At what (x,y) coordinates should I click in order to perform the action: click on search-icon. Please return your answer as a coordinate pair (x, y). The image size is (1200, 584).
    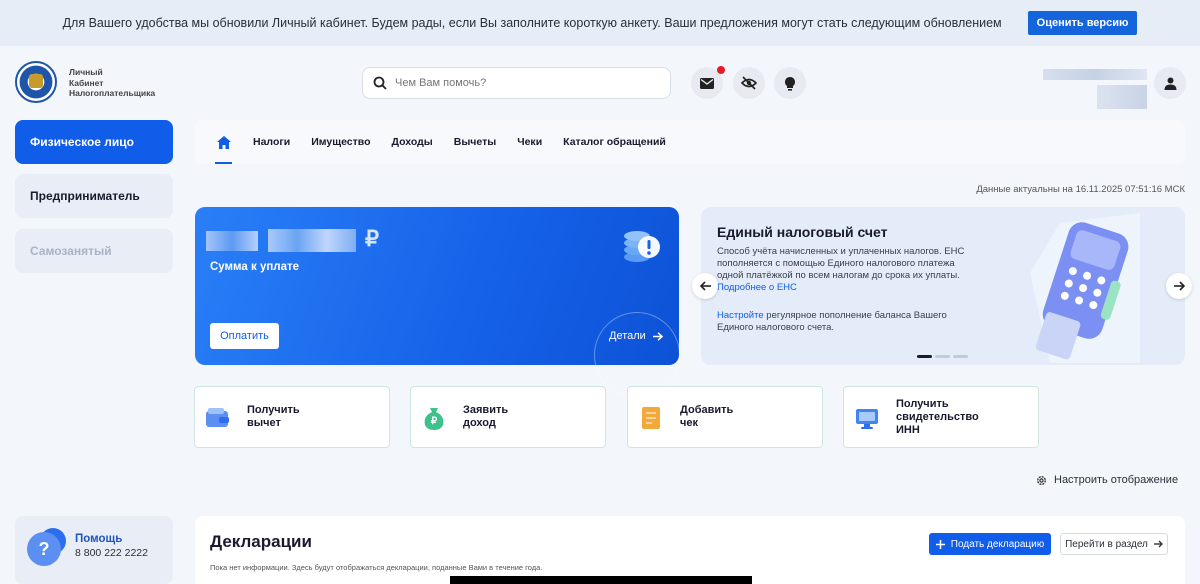
    Looking at the image, I should click on (380, 83).